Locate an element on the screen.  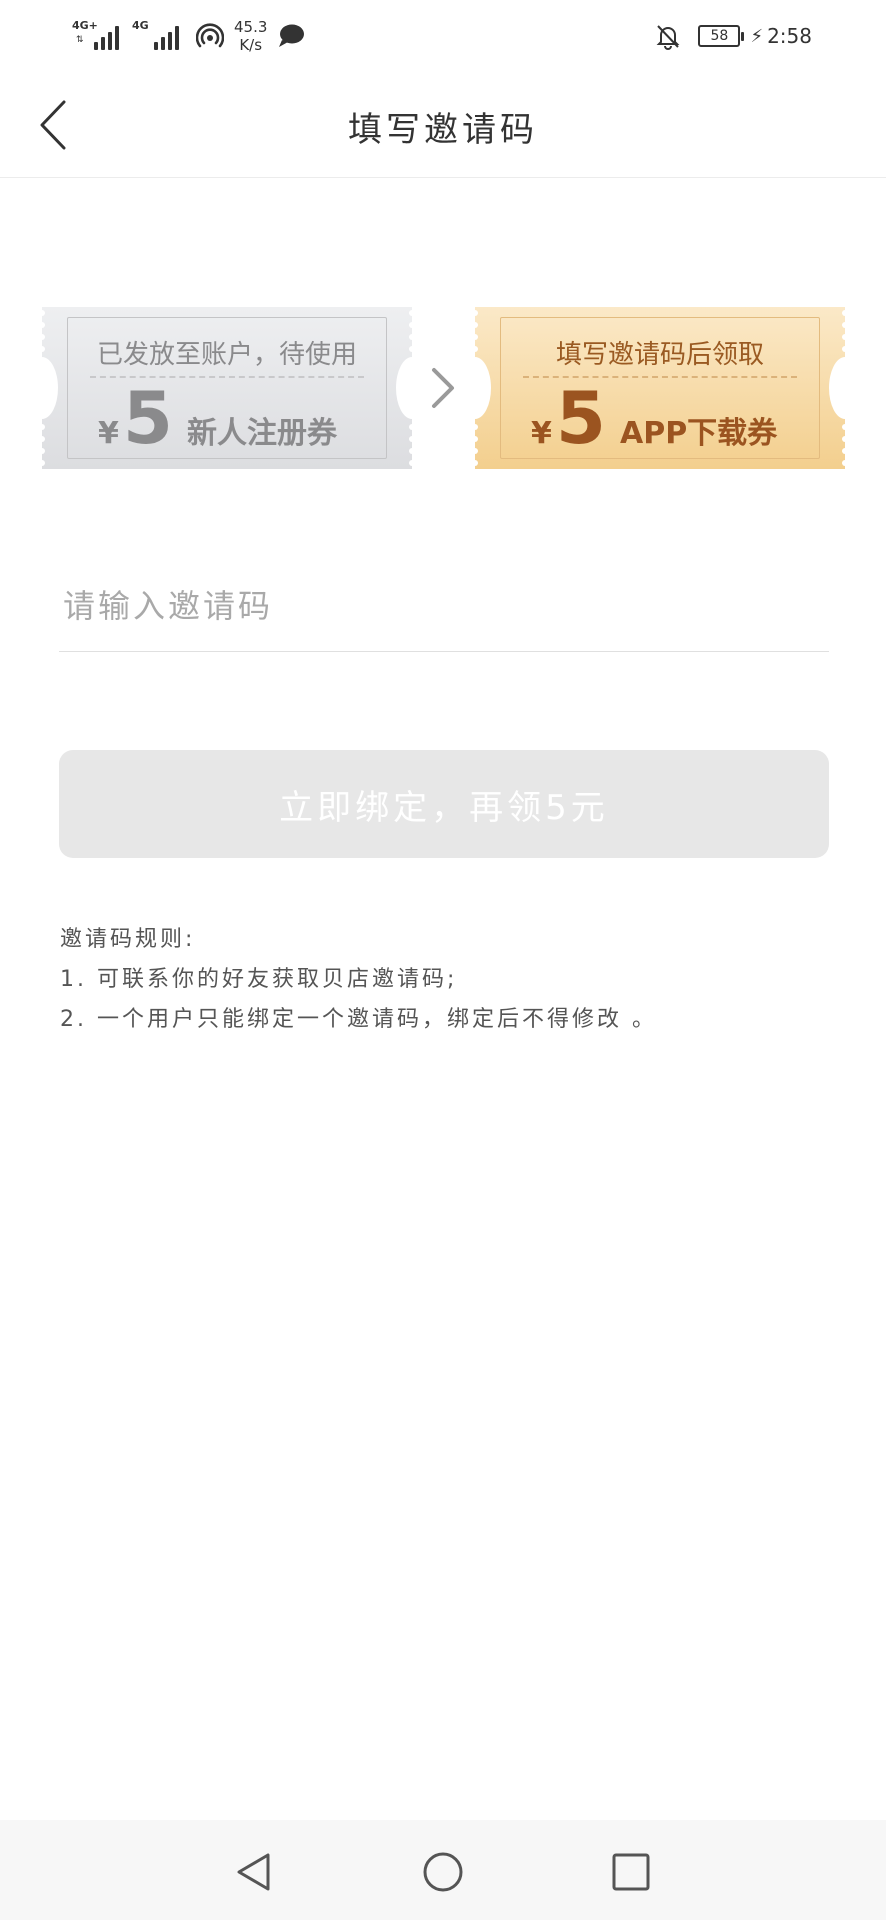
rule-item: 2. 一个用户只能绑定一个邀请码，绑定后不得修改 。 is located at coordinates (358, 1019).